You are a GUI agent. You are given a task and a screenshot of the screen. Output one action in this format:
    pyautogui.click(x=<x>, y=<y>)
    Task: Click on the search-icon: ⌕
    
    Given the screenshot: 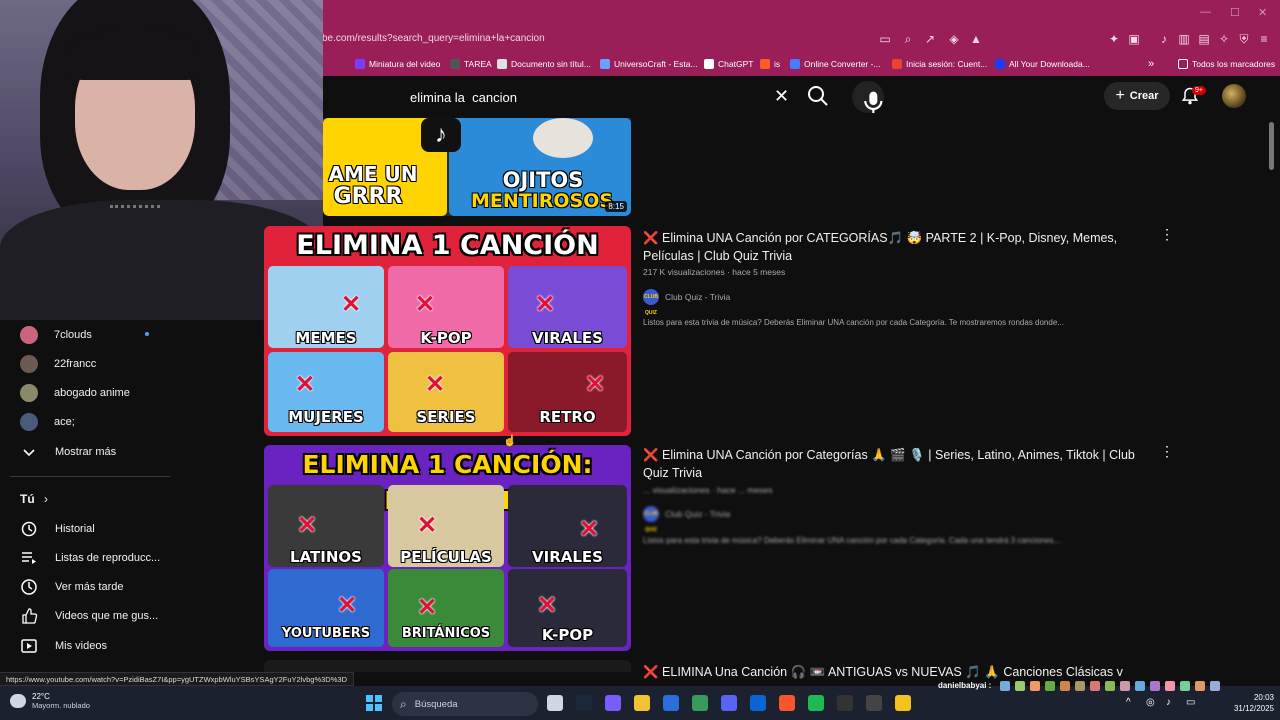 What is the action you would take?
    pyautogui.click(x=403, y=703)
    